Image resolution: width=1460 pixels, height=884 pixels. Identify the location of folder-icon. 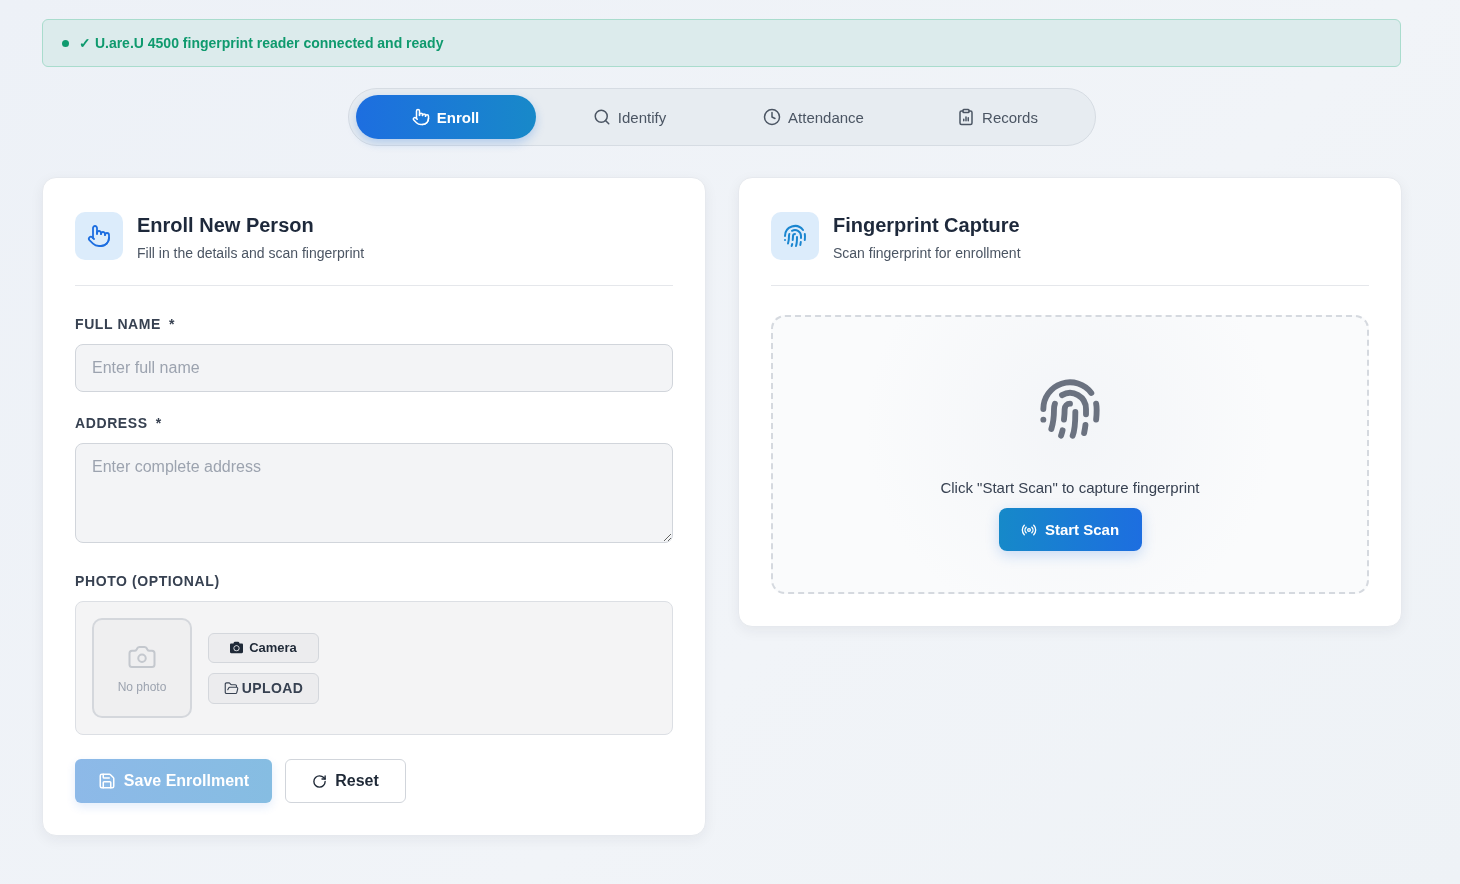
(231, 688).